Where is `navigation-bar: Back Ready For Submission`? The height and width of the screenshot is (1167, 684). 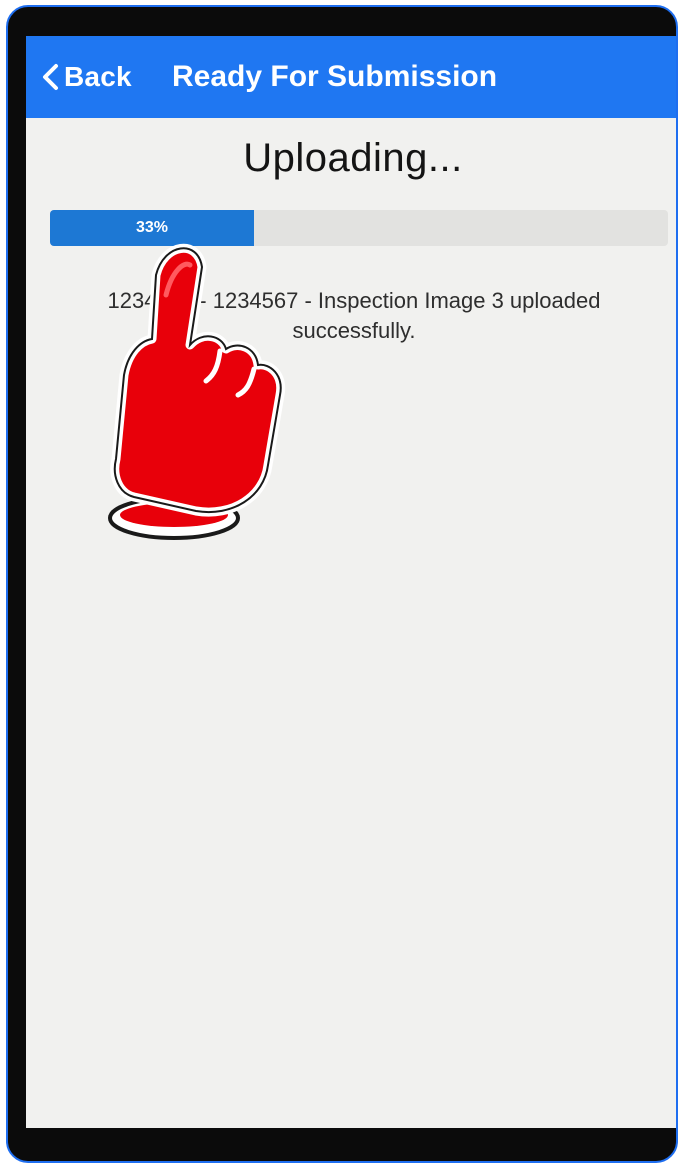 navigation-bar: Back Ready For Submission is located at coordinates (351, 77).